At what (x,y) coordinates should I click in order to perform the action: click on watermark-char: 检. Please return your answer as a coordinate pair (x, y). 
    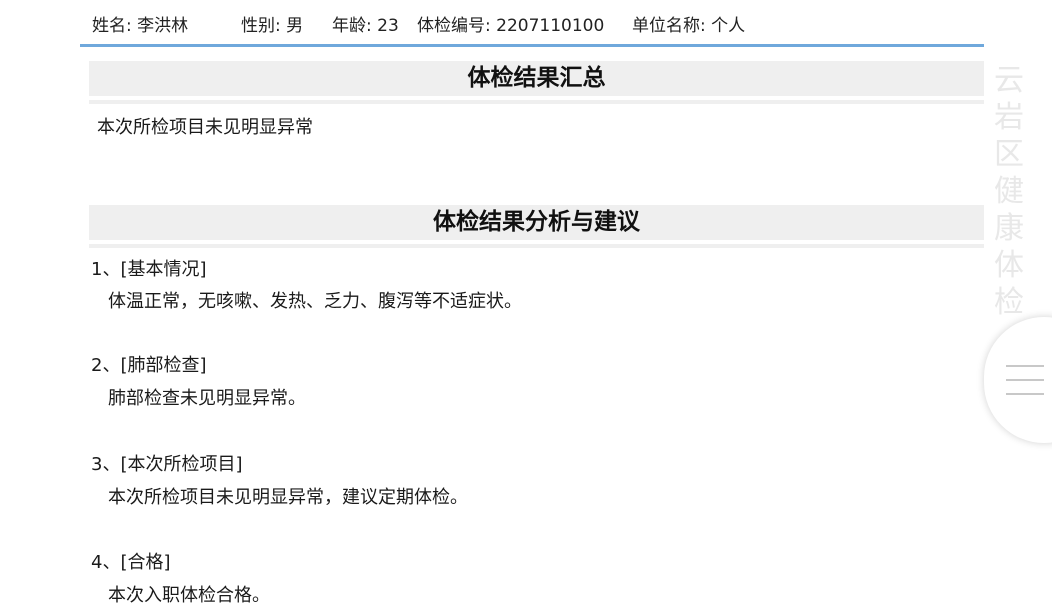
    Looking at the image, I should click on (1009, 302).